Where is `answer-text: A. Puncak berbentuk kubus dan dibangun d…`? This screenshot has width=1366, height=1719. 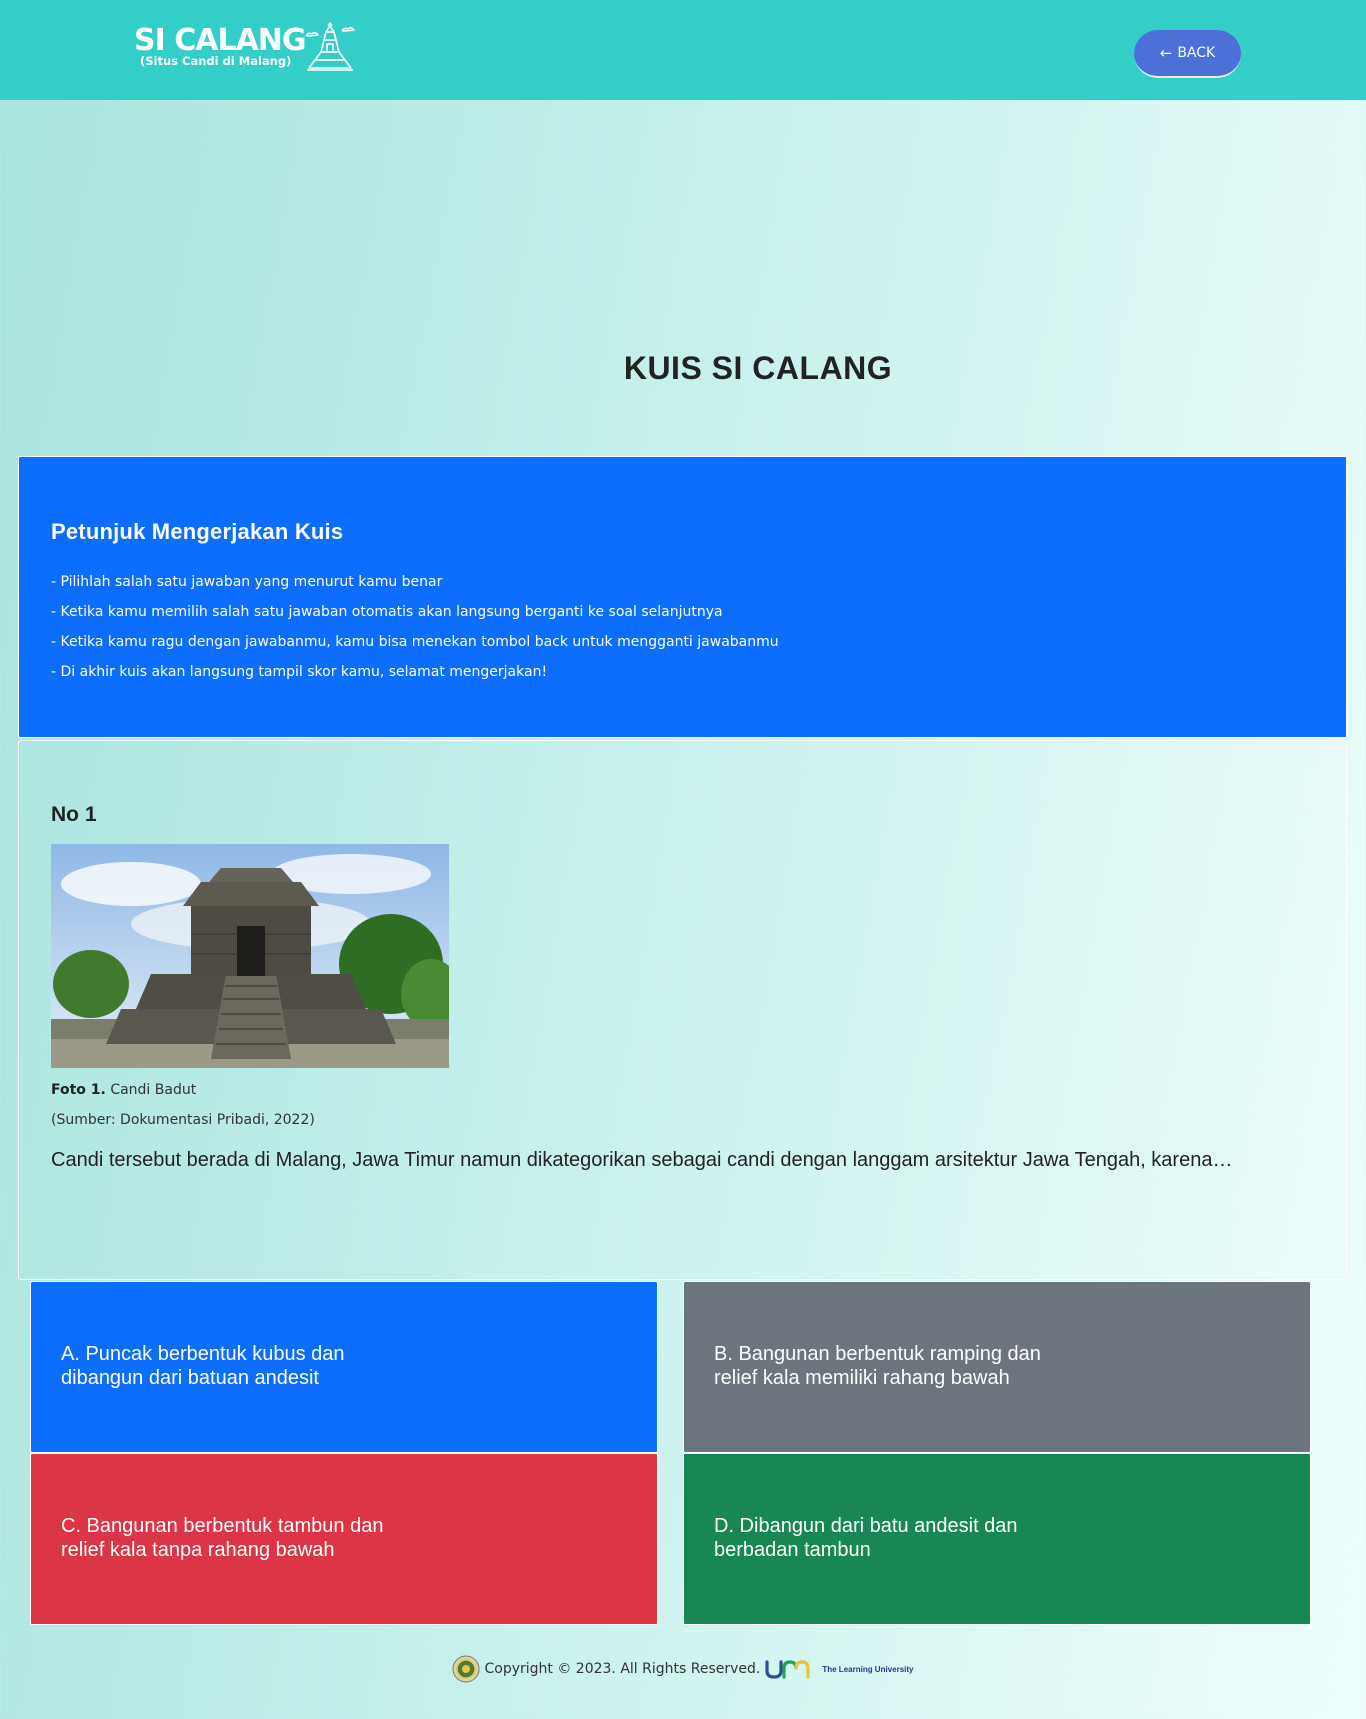
answer-text: A. Puncak berbentuk kubus dan dibangun d… is located at coordinates (231, 1366).